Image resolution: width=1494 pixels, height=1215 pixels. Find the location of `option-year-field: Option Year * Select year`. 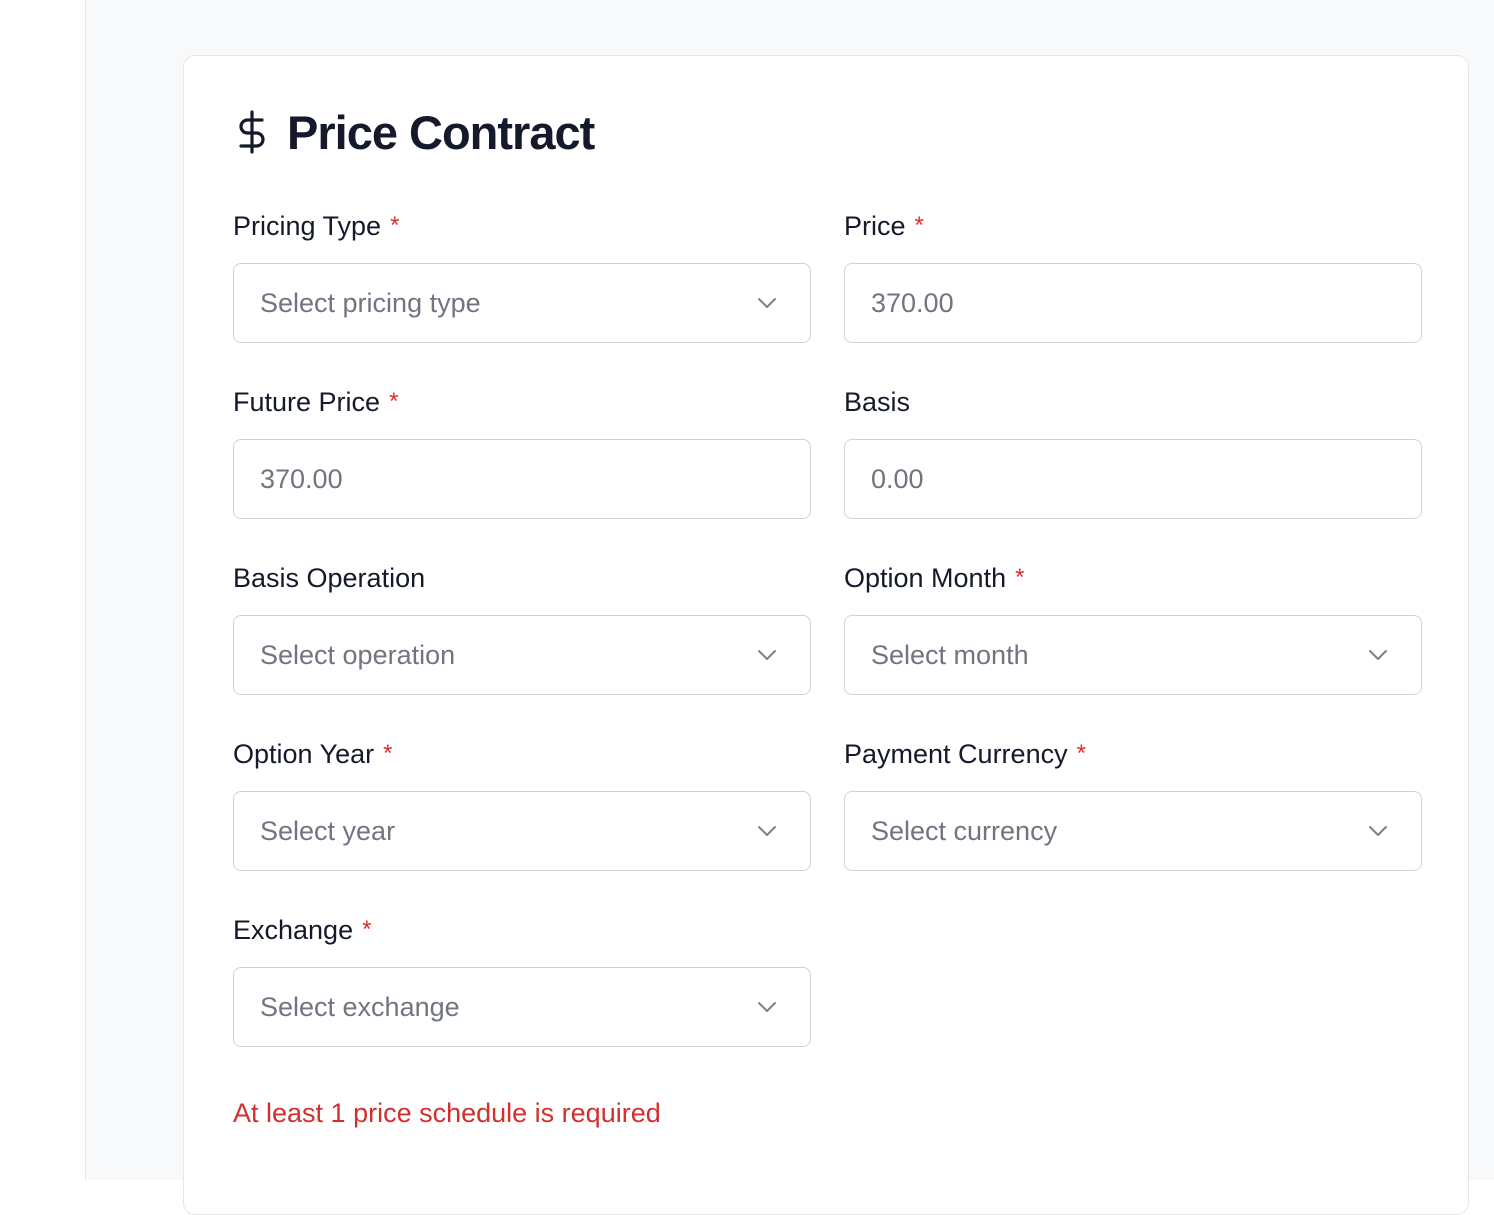

option-year-field: Option Year * Select year is located at coordinates (522, 804).